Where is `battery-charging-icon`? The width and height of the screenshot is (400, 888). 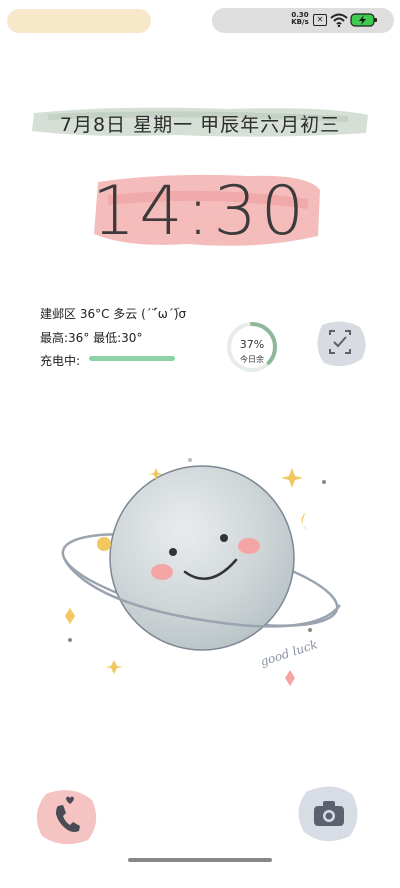
battery-charging-icon is located at coordinates (363, 20).